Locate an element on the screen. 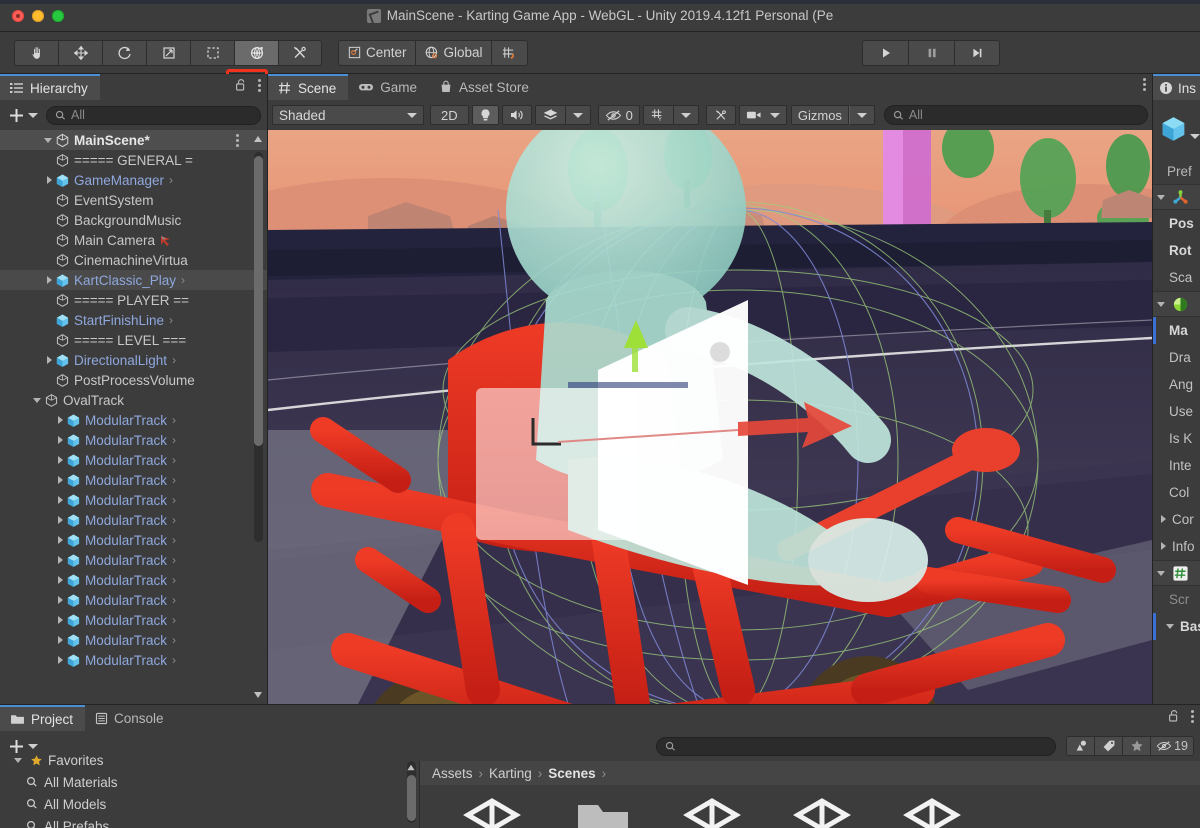  hierarchy-scrollbar is located at coordinates (258, 347).